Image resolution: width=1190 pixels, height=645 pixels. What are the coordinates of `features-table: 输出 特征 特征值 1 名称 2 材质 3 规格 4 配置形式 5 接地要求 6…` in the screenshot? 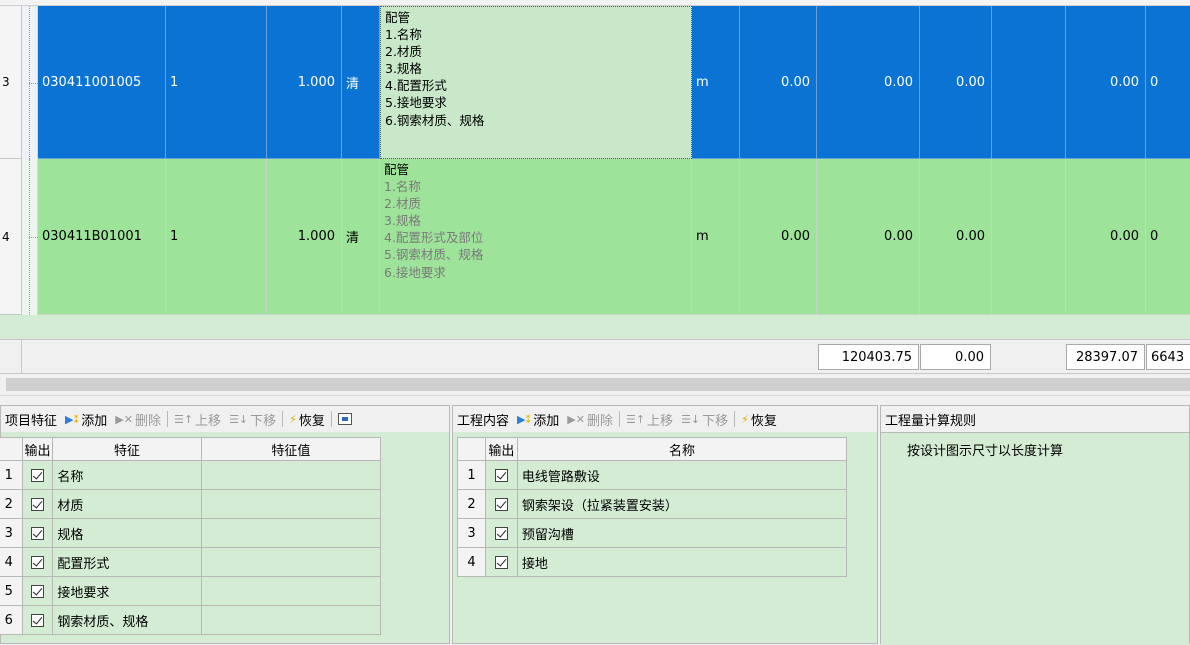 It's located at (191, 536).